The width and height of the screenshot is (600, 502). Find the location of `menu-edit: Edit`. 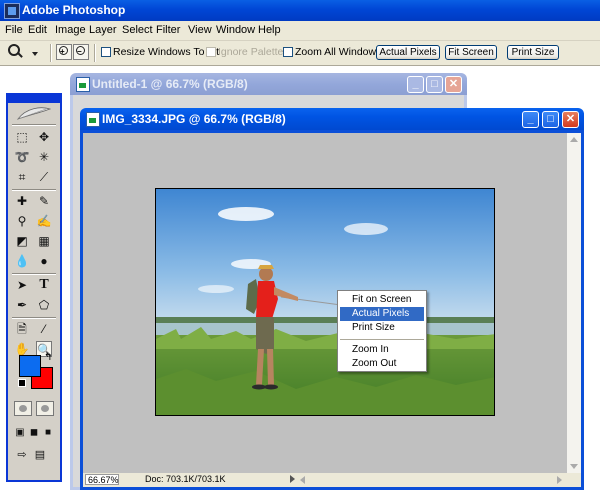

menu-edit: Edit is located at coordinates (37, 30).